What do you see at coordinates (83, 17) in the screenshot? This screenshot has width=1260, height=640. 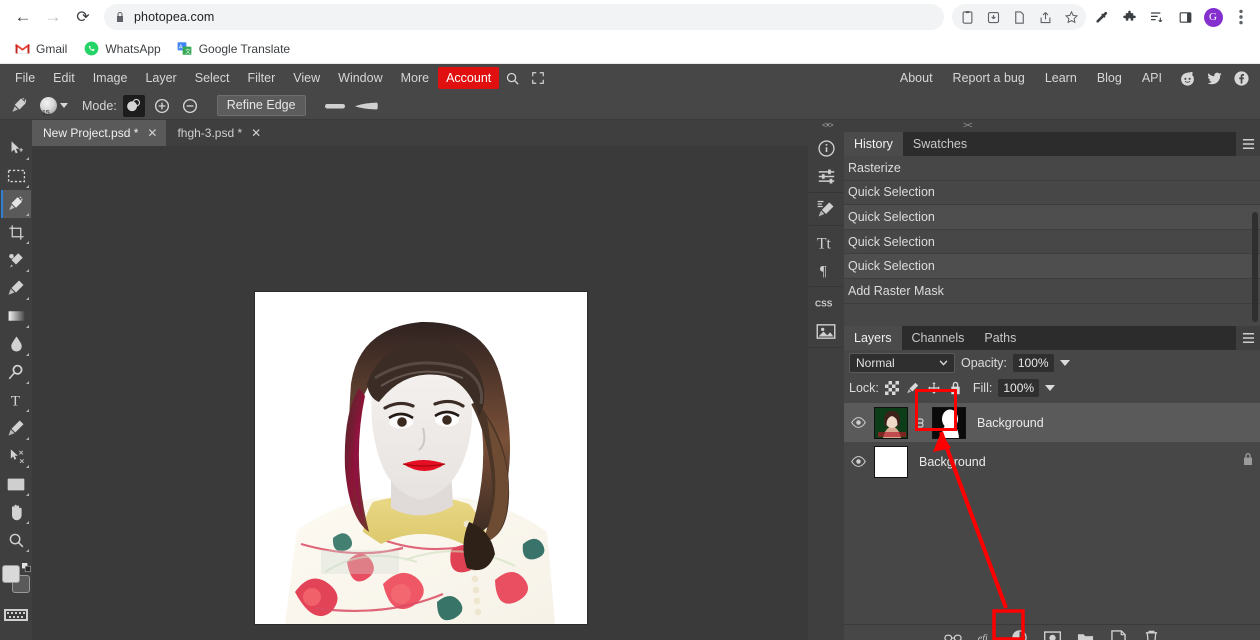 I see `reload-button: ⟳` at bounding box center [83, 17].